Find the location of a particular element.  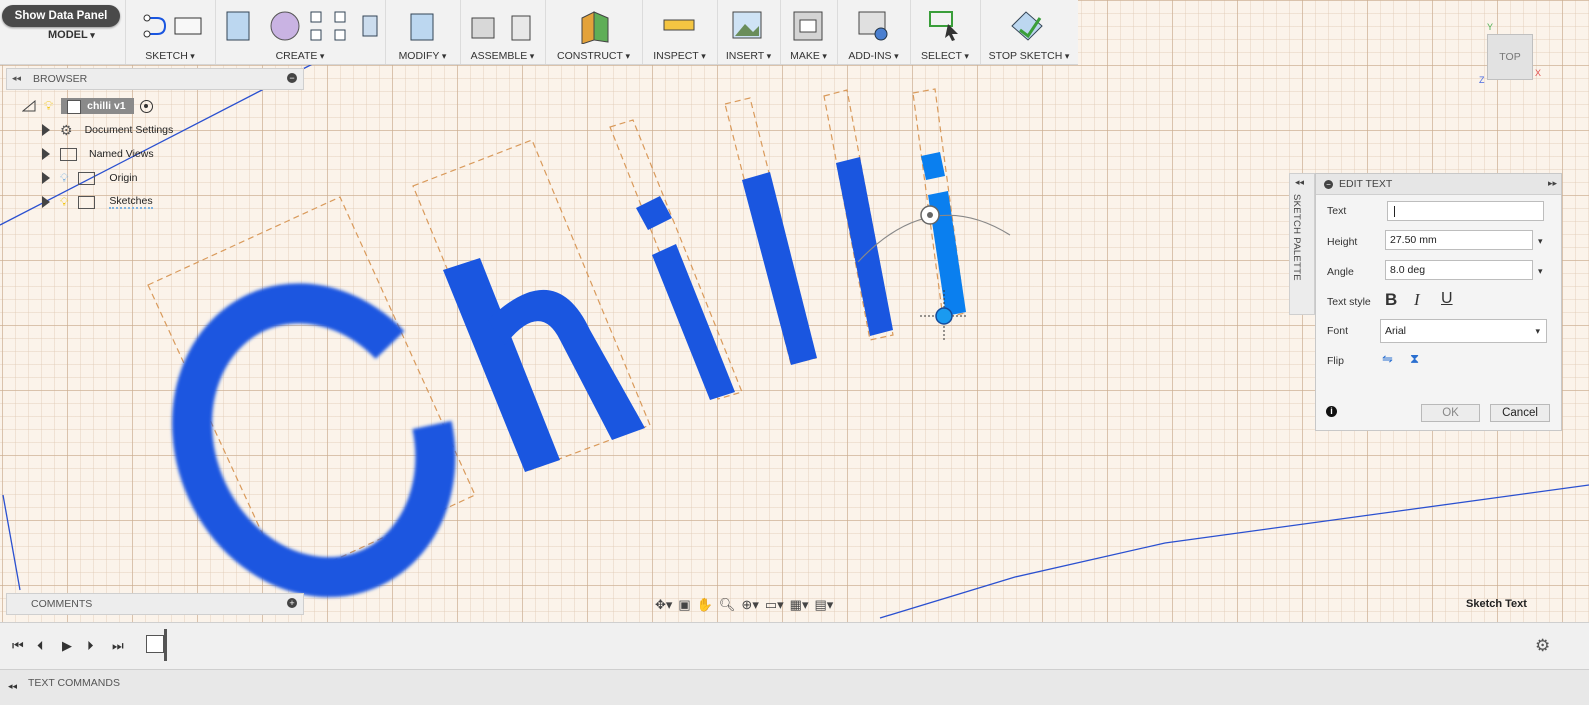

flip-horizontal-icon: ⇋ is located at coordinates (1387, 359).